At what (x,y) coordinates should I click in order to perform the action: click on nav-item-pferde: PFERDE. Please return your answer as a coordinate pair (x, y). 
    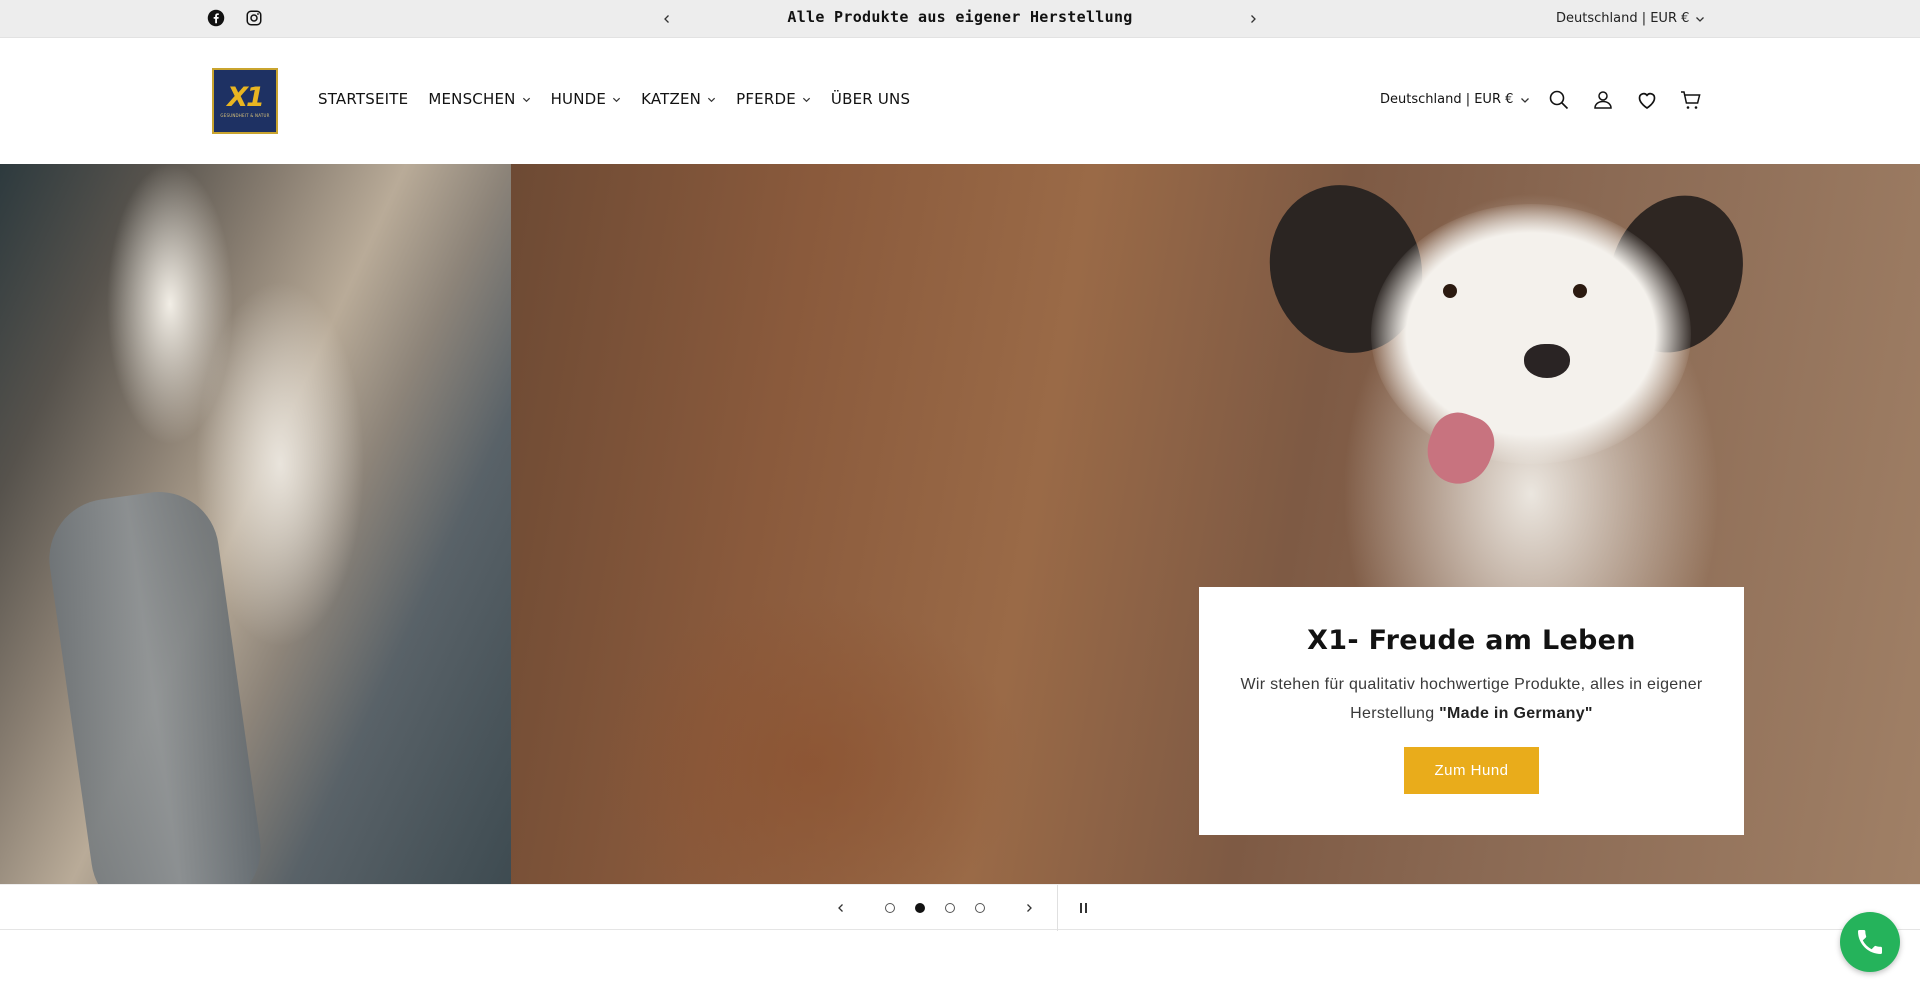
    Looking at the image, I should click on (773, 99).